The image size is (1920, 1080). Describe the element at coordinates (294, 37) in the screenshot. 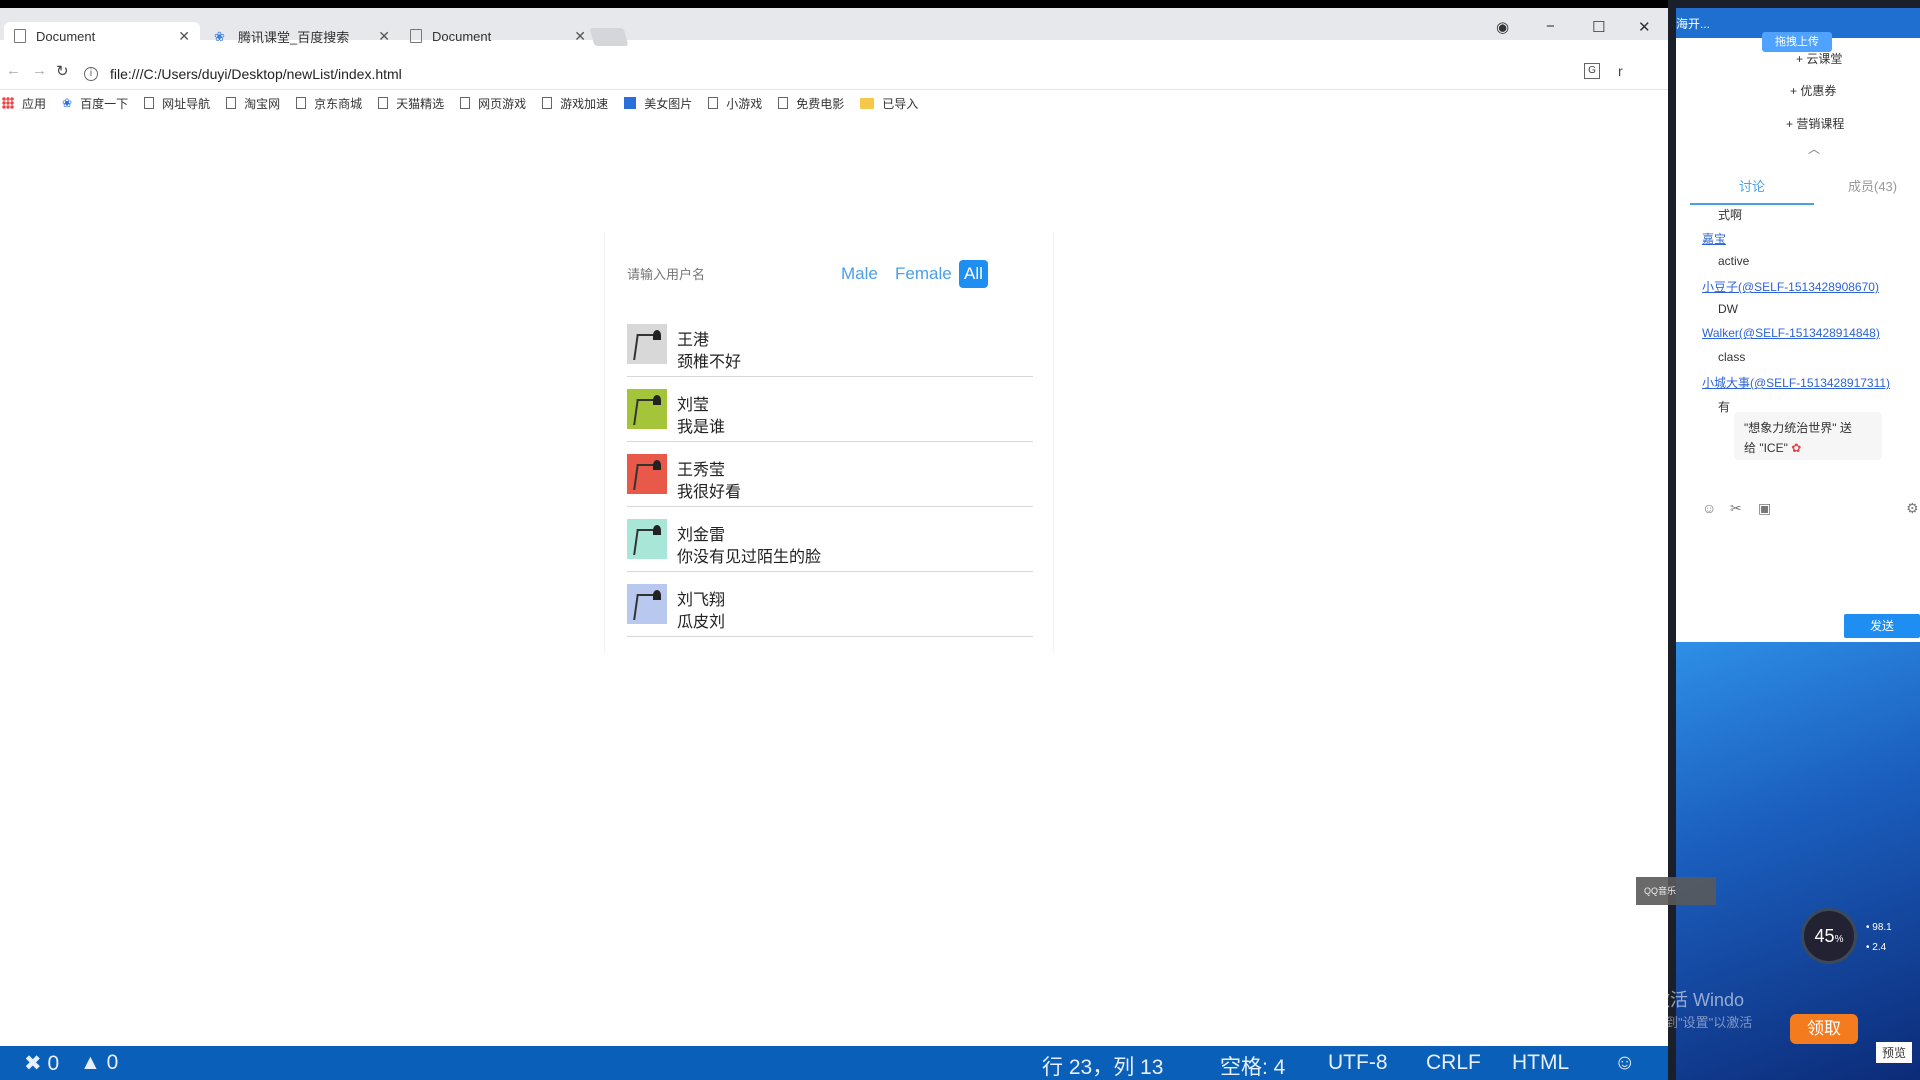

I see `tab-title: 腾讯课堂_百度搜索` at that location.